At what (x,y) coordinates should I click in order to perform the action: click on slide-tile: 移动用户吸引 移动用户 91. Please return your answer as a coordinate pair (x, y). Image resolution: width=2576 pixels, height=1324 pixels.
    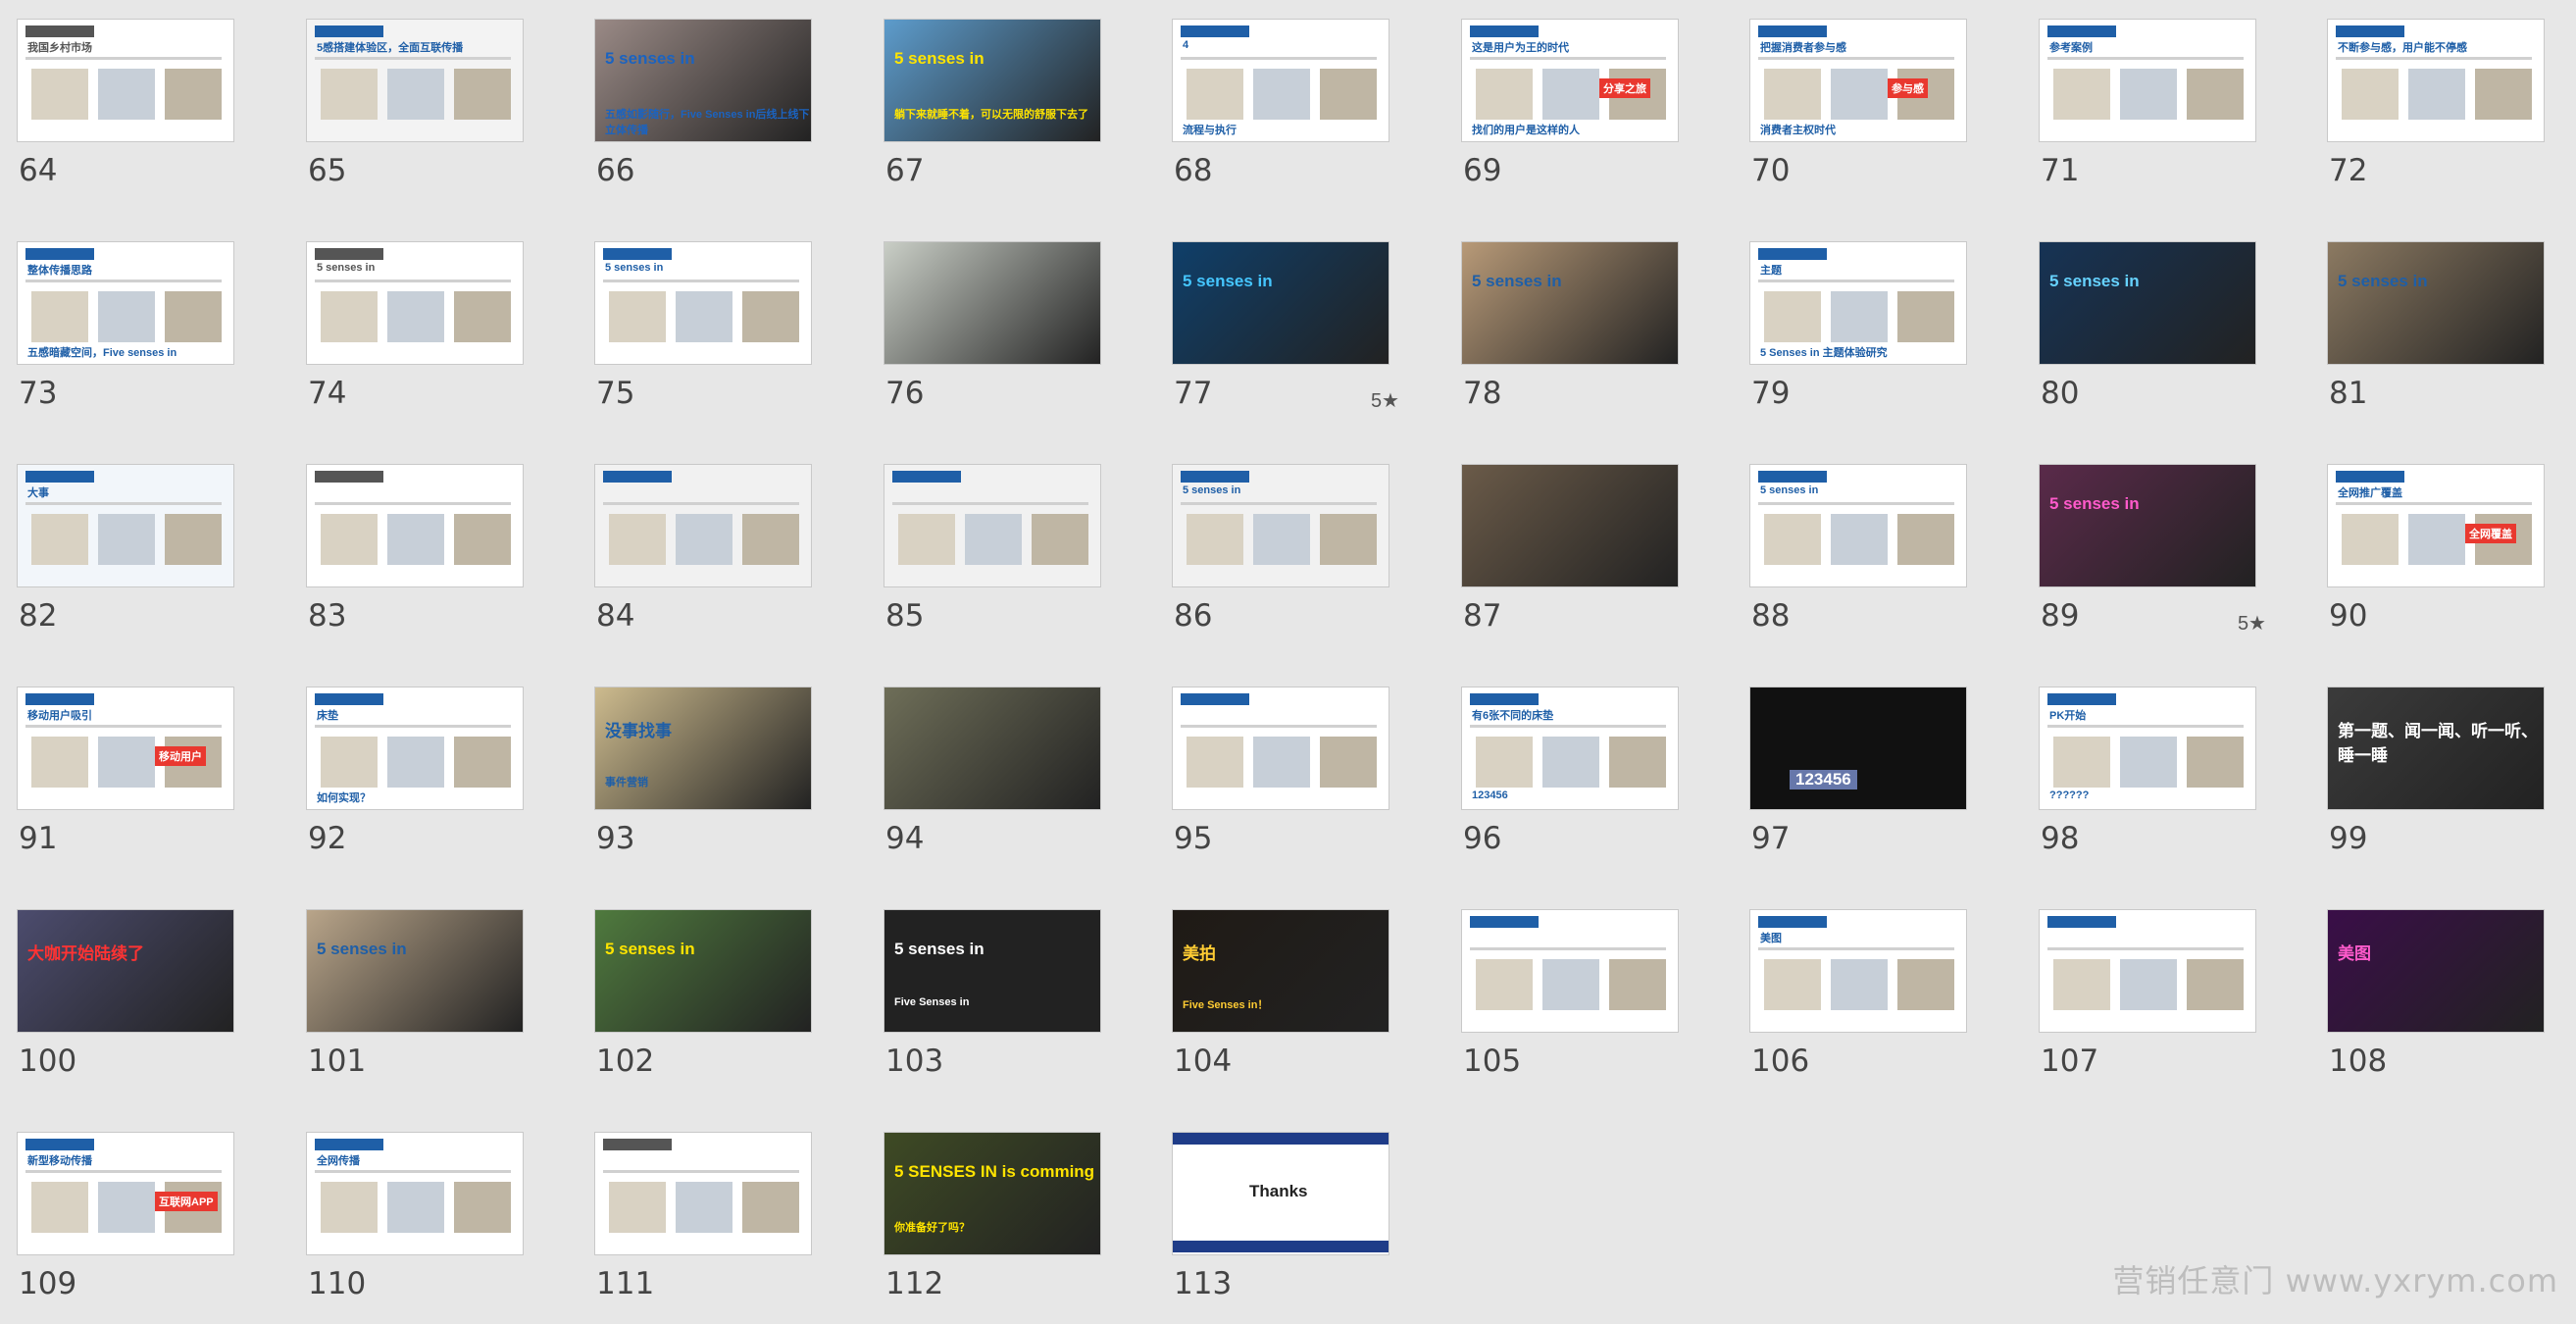
    Looking at the image, I should click on (126, 783).